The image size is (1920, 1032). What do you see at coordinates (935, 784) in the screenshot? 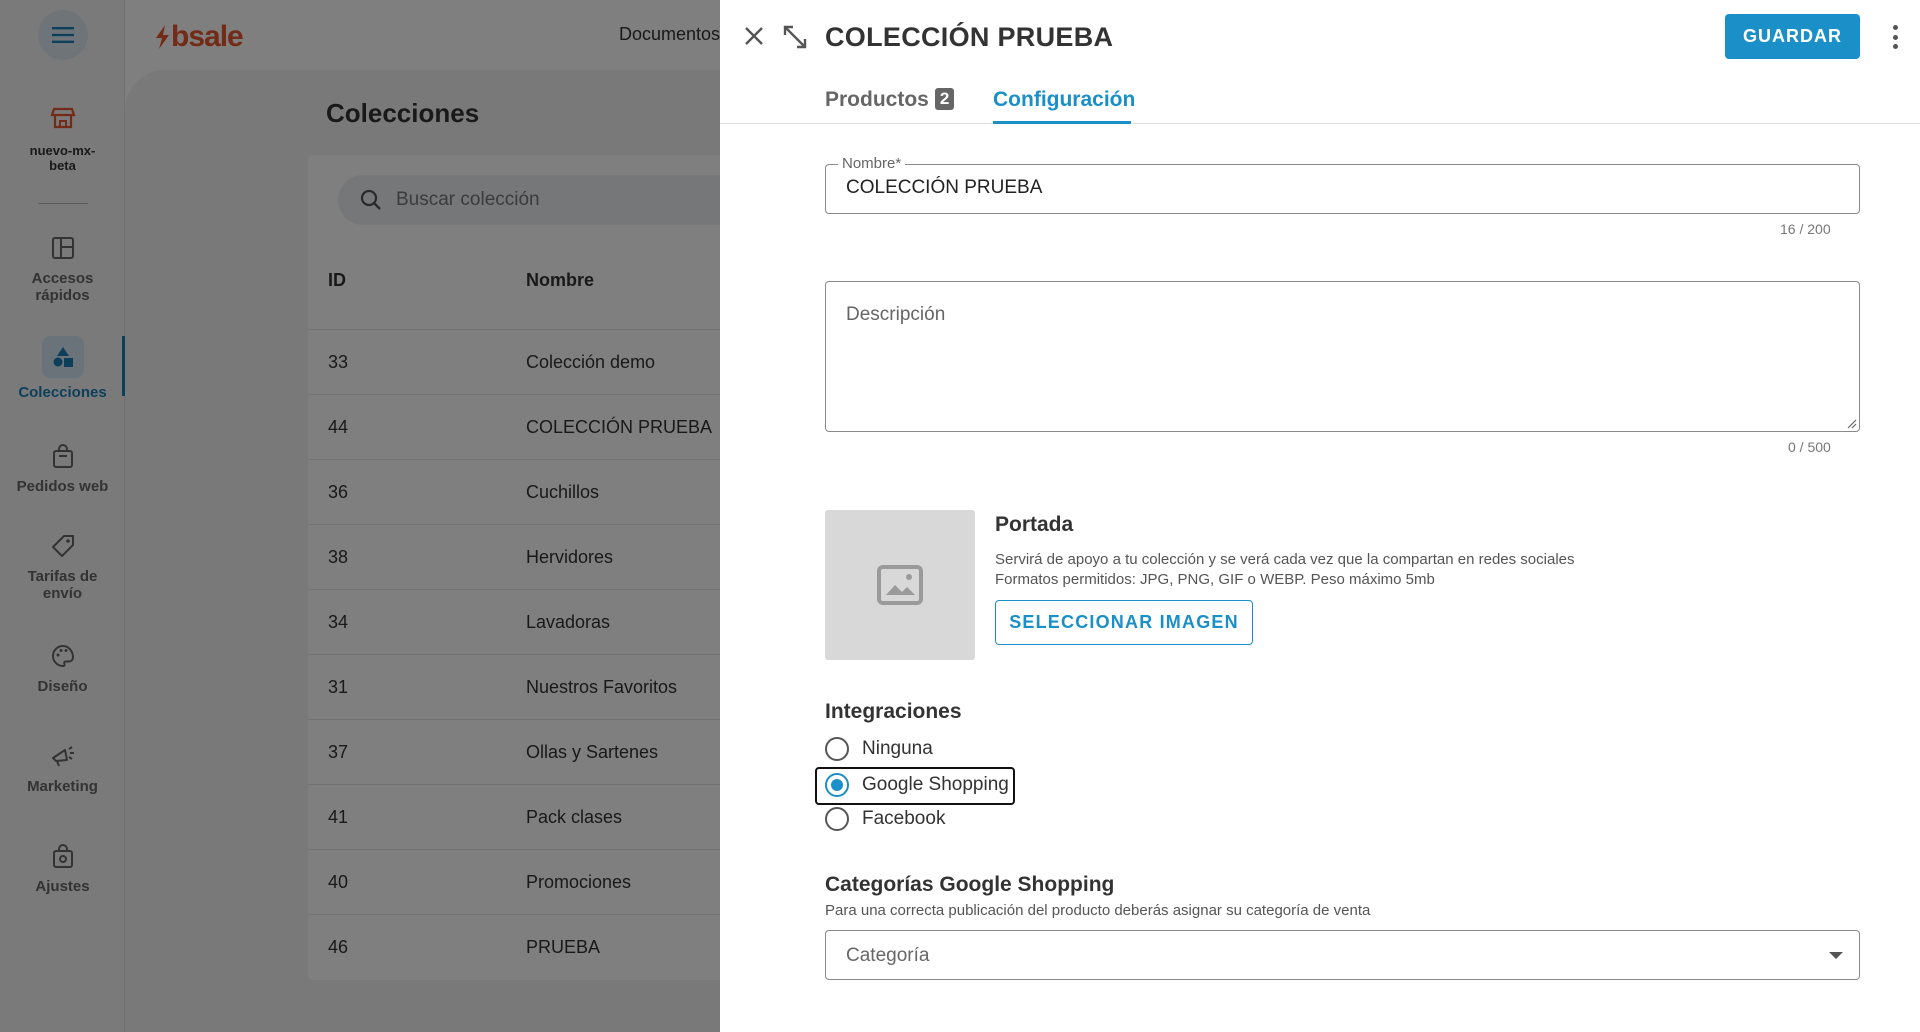
I see `radio-label: Google Shopping` at bounding box center [935, 784].